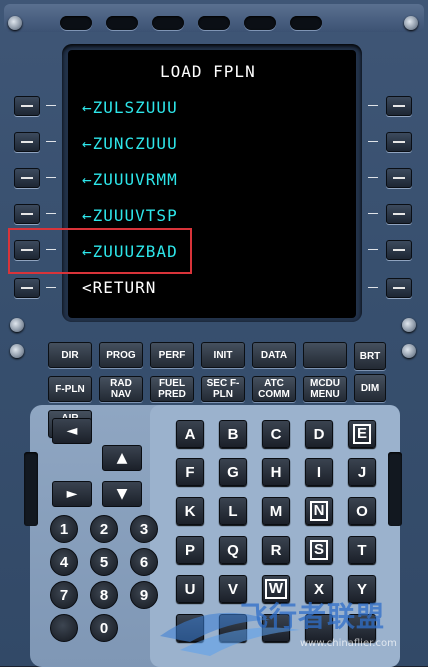  I want to click on blank-key, so click(325, 355).